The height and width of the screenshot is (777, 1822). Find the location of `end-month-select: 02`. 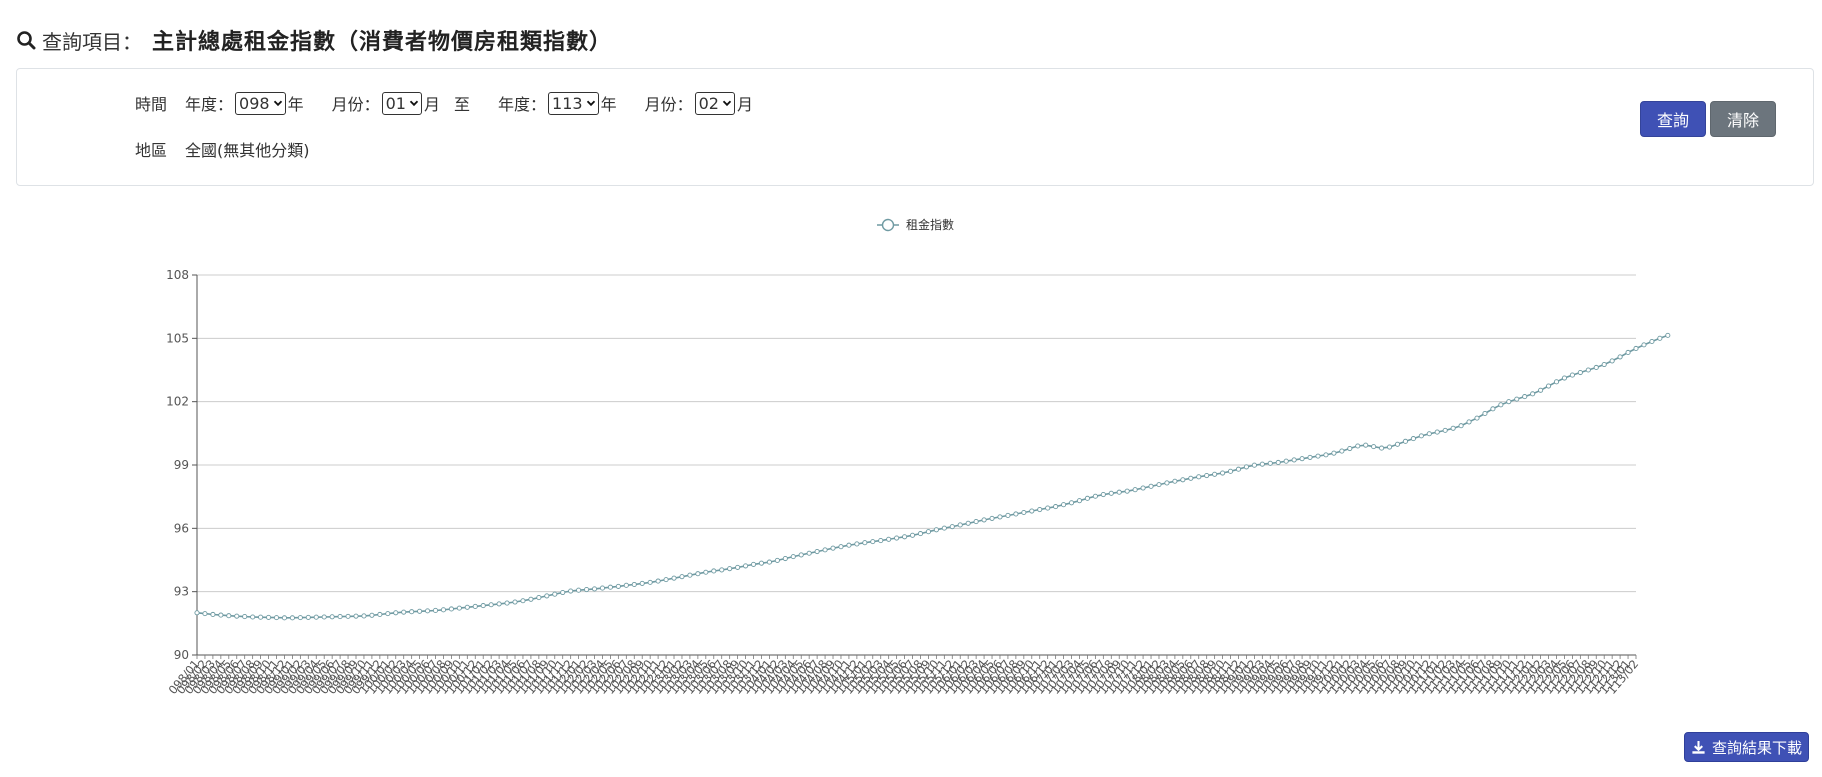

end-month-select: 02 is located at coordinates (714, 103).